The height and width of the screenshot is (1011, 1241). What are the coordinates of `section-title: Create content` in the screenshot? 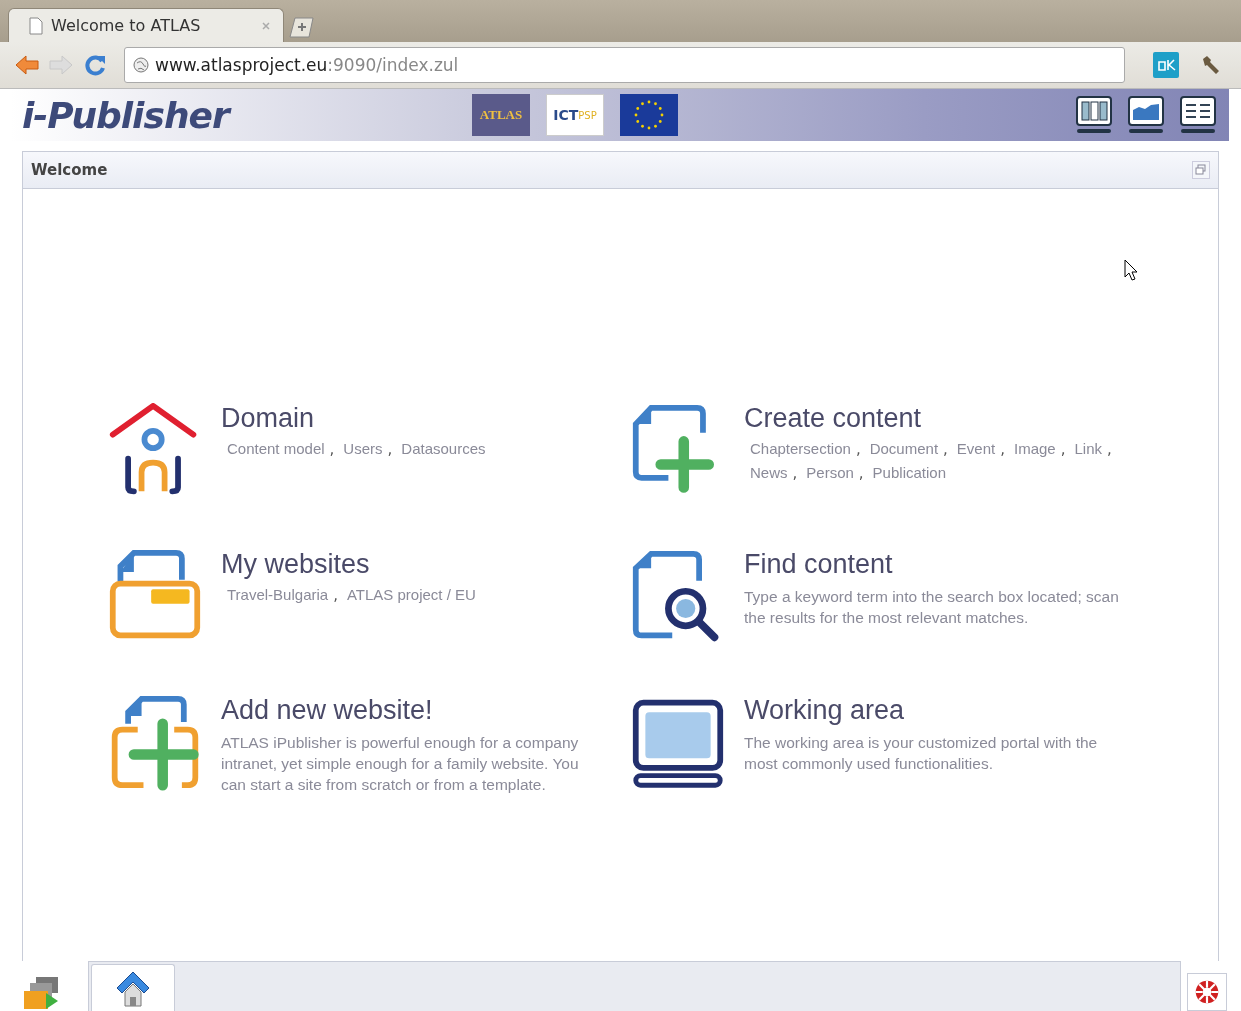 It's located at (942, 418).